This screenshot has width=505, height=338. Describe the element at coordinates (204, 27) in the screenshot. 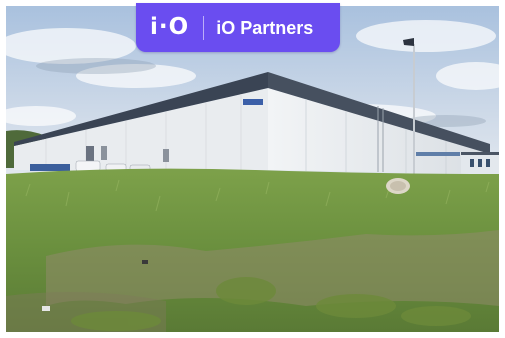

I see `badge-divider` at that location.